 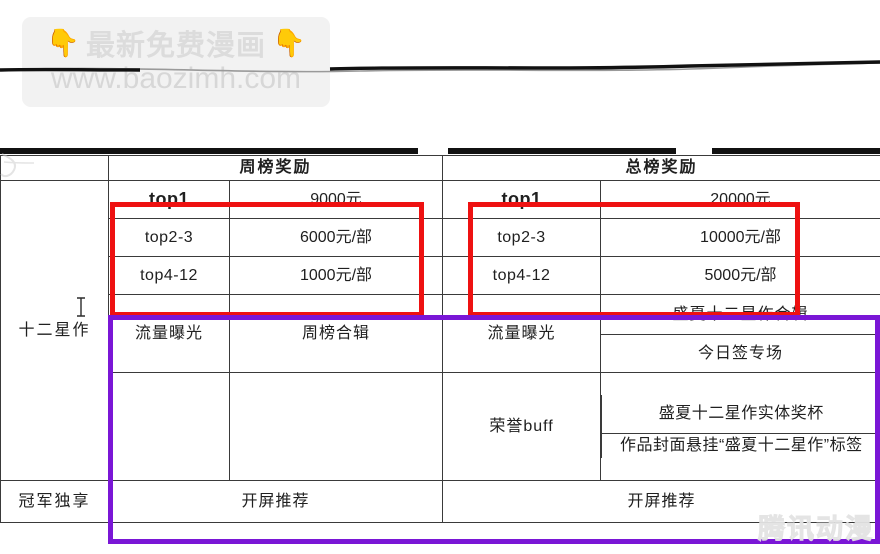 I want to click on cell-total-honor-value-0: 盛夏十二星作实体奖杯, so click(x=740, y=414).